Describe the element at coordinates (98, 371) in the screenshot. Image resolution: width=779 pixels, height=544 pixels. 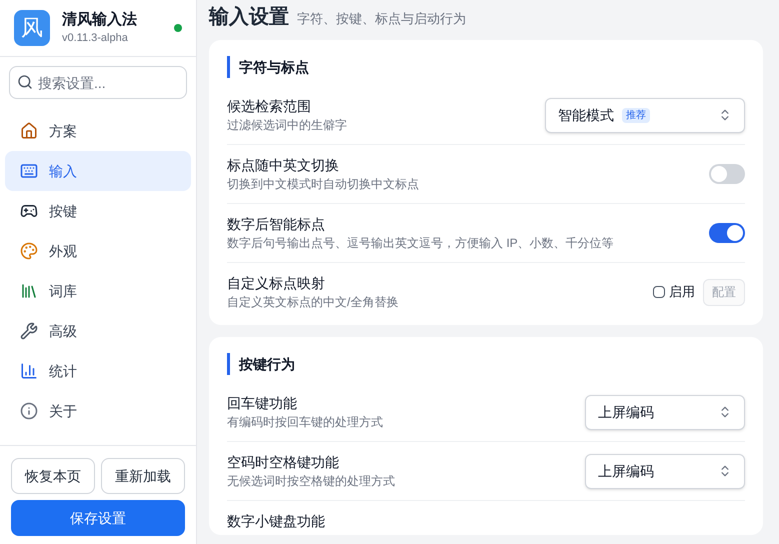
I see `nav-item: 统计` at that location.